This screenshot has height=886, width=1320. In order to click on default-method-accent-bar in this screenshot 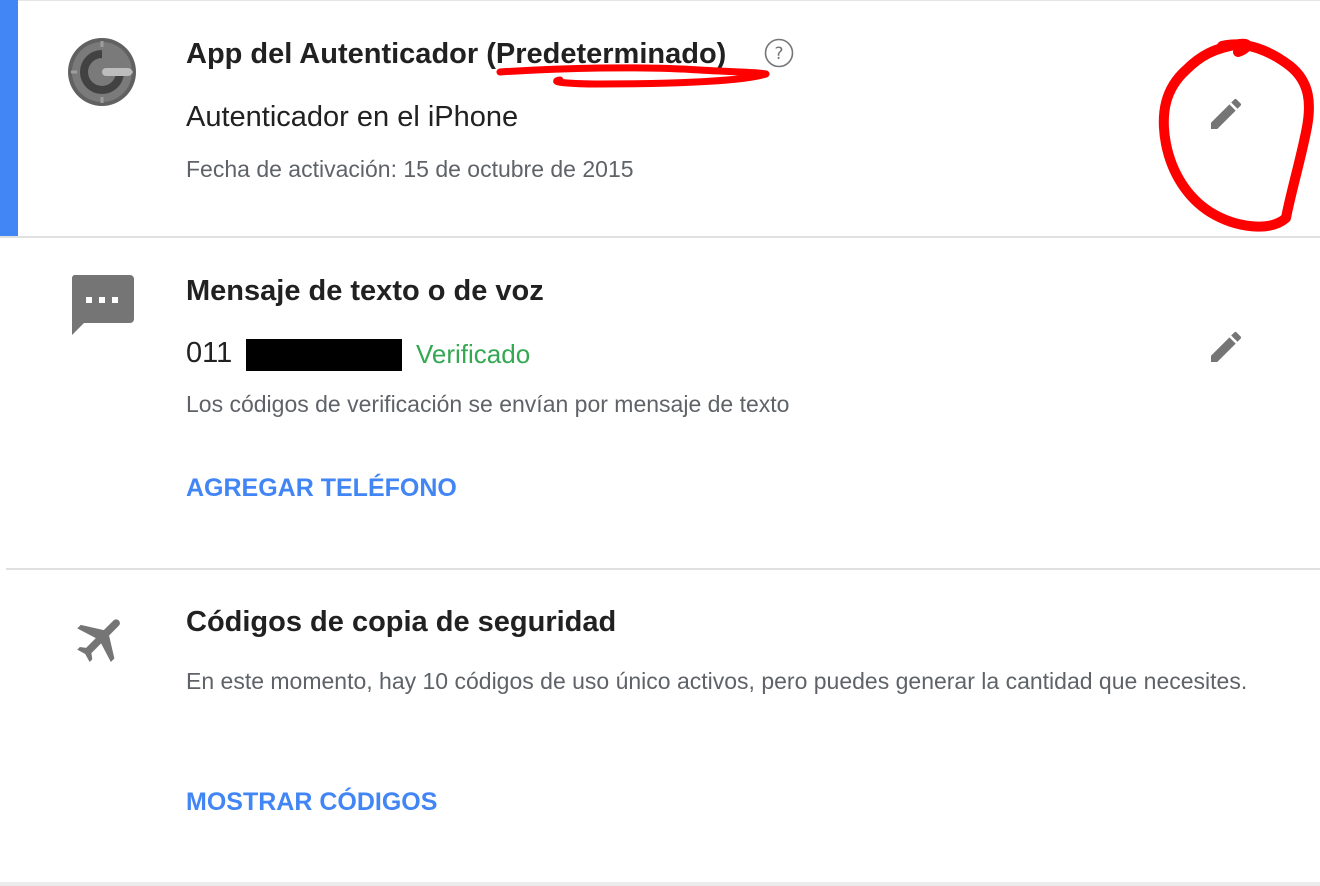, I will do `click(9, 118)`.